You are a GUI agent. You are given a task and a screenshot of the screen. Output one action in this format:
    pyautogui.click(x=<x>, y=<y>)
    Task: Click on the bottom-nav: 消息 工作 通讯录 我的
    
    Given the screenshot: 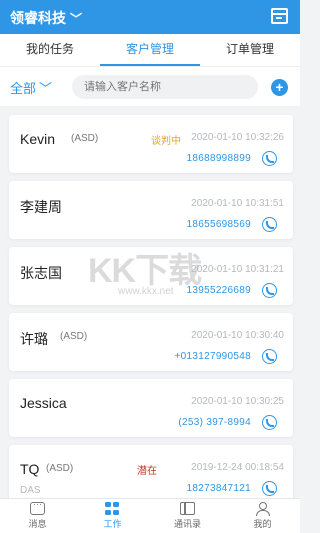 What is the action you would take?
    pyautogui.click(x=150, y=515)
    